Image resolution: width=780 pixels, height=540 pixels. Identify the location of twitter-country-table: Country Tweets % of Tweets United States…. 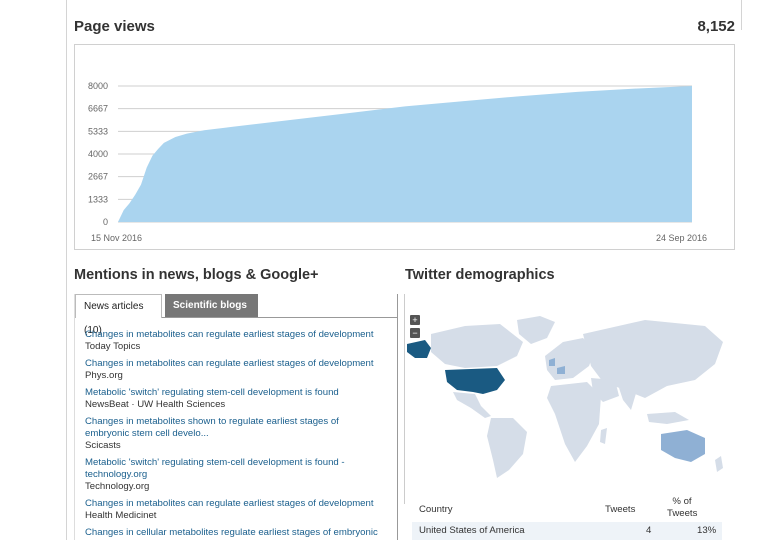
(567, 518).